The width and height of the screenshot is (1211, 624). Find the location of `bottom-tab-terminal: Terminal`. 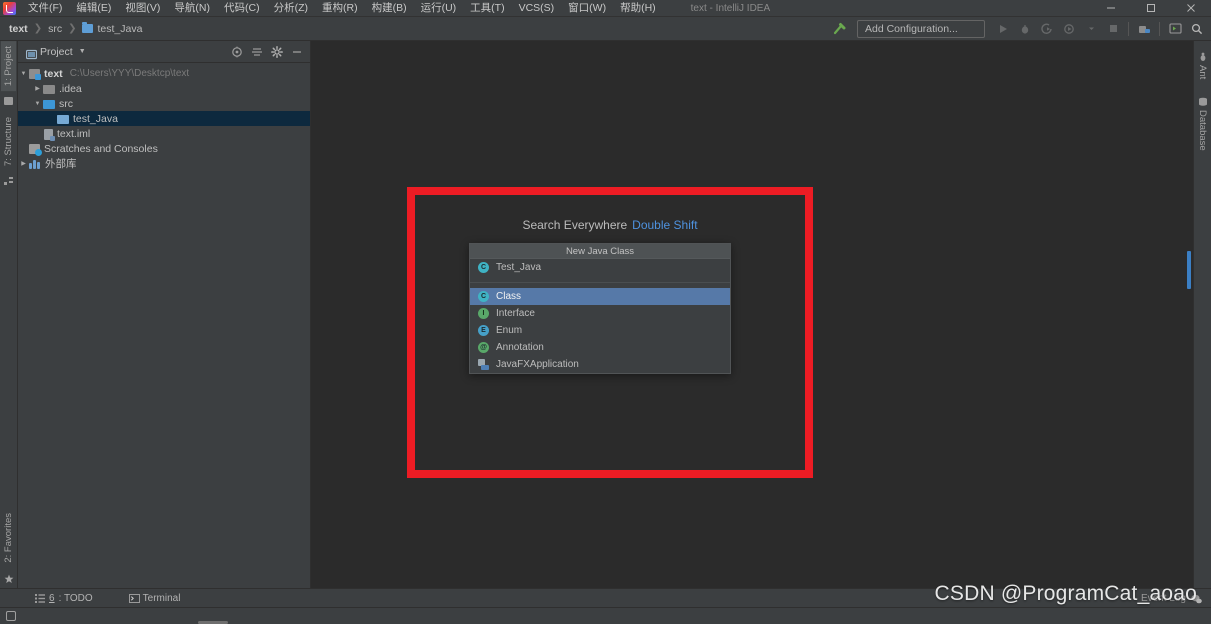

bottom-tab-terminal: Terminal is located at coordinates (155, 598).